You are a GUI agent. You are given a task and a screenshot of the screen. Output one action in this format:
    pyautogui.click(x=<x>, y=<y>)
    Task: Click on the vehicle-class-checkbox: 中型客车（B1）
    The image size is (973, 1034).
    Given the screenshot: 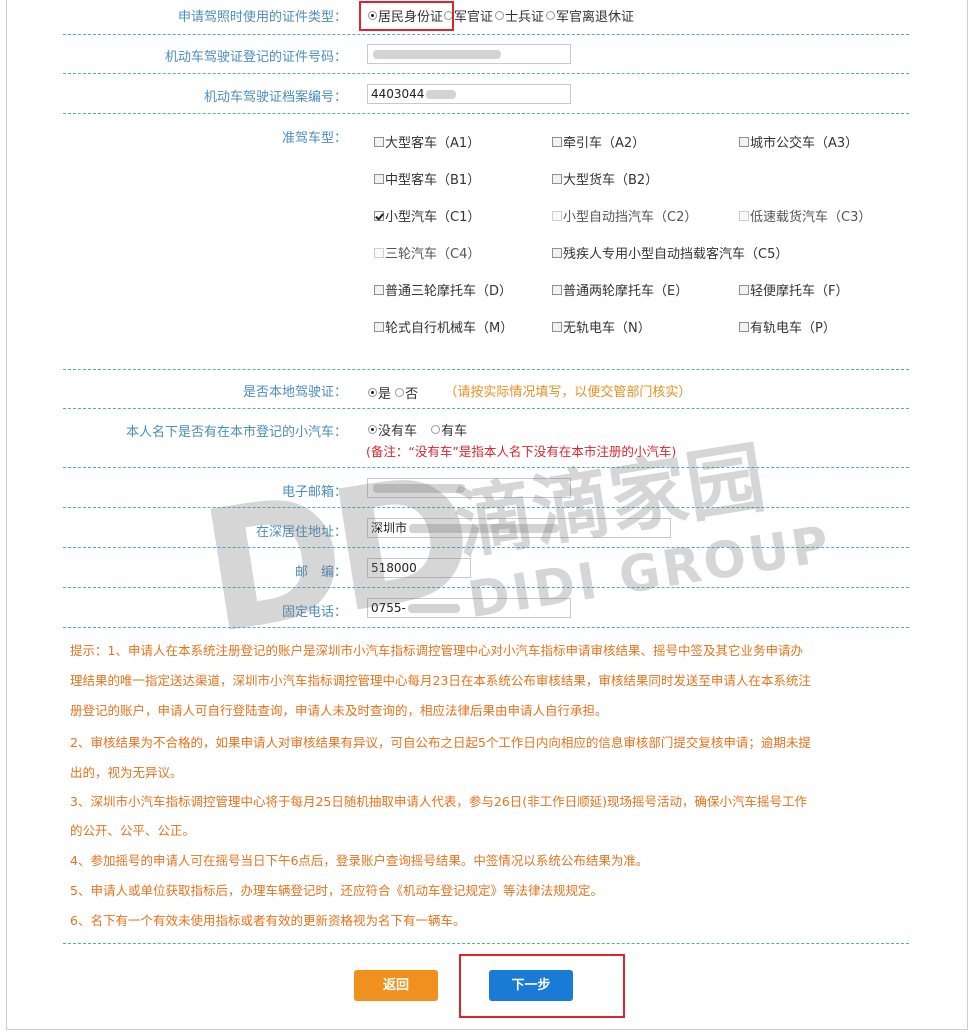 What is the action you would take?
    pyautogui.click(x=427, y=178)
    